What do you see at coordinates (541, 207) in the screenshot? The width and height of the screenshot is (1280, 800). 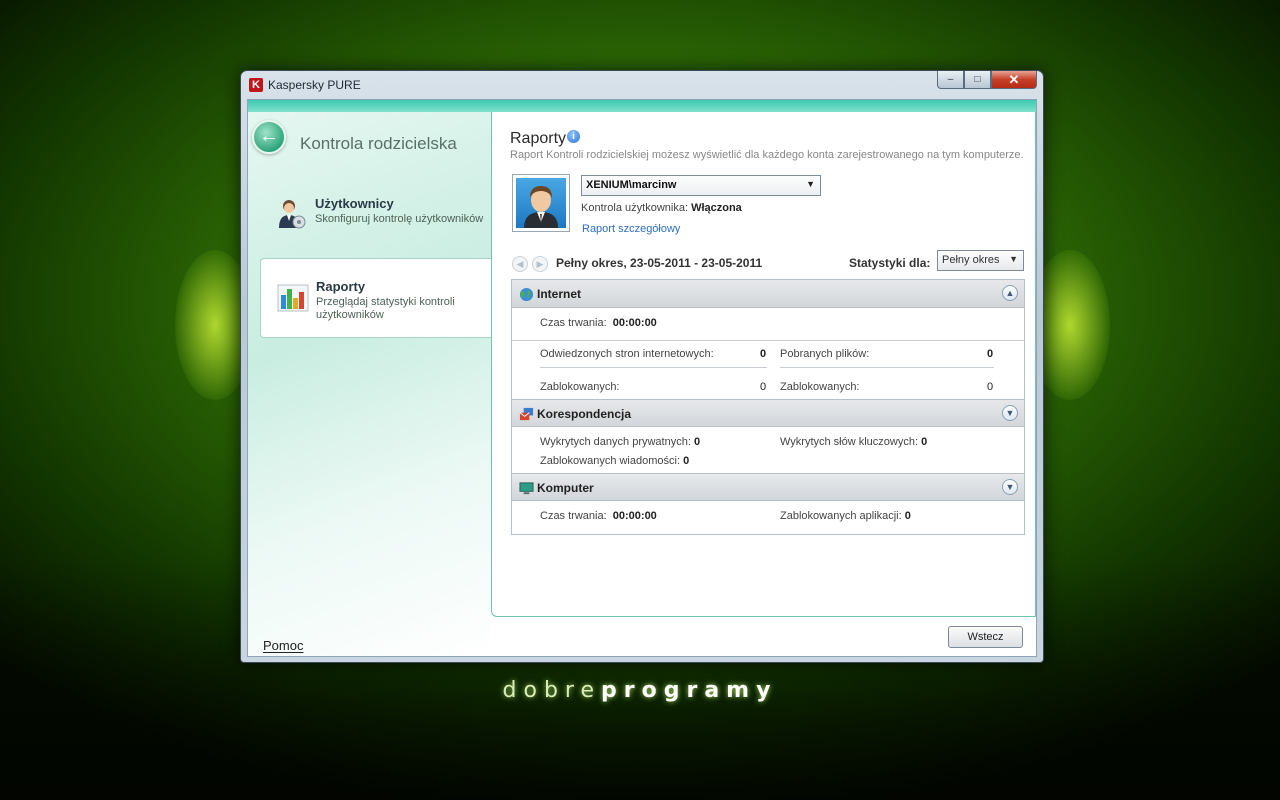 I see `user-avatar-icon` at bounding box center [541, 207].